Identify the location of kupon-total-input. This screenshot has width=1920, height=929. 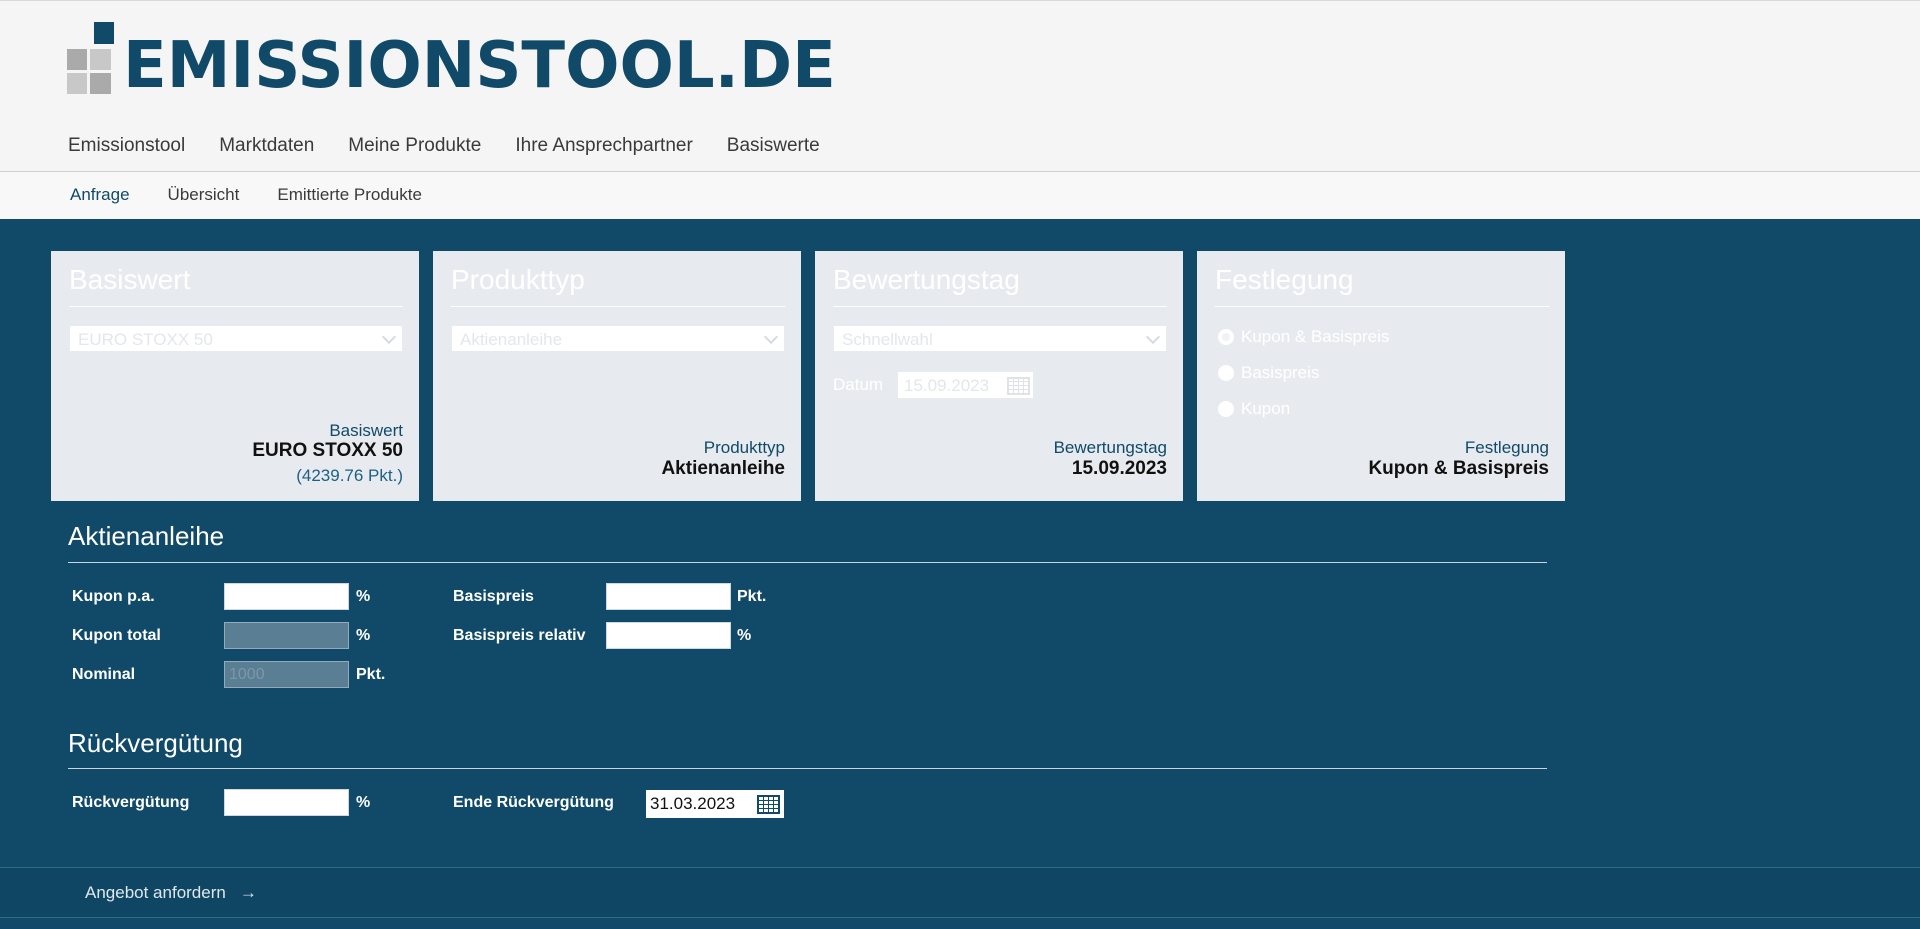
(286, 635).